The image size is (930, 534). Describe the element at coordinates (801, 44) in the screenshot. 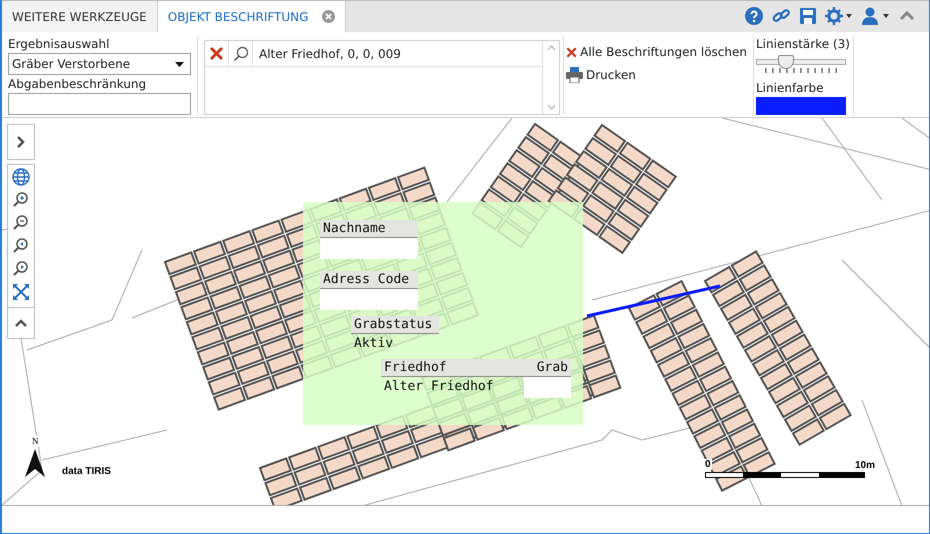

I see `slider-label: Linienstärke (3)` at that location.